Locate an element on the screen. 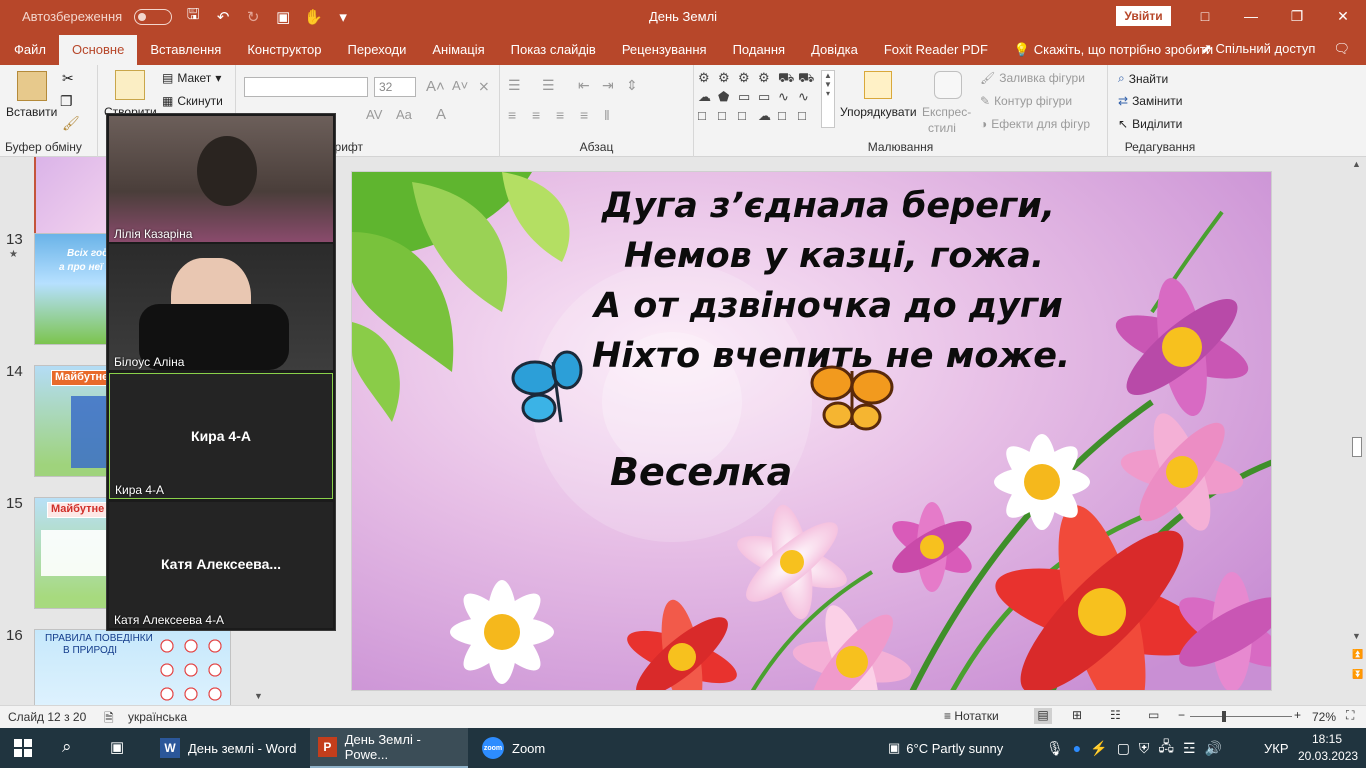 The height and width of the screenshot is (768, 1366). volume-icon: 🔊 is located at coordinates (1213, 748).